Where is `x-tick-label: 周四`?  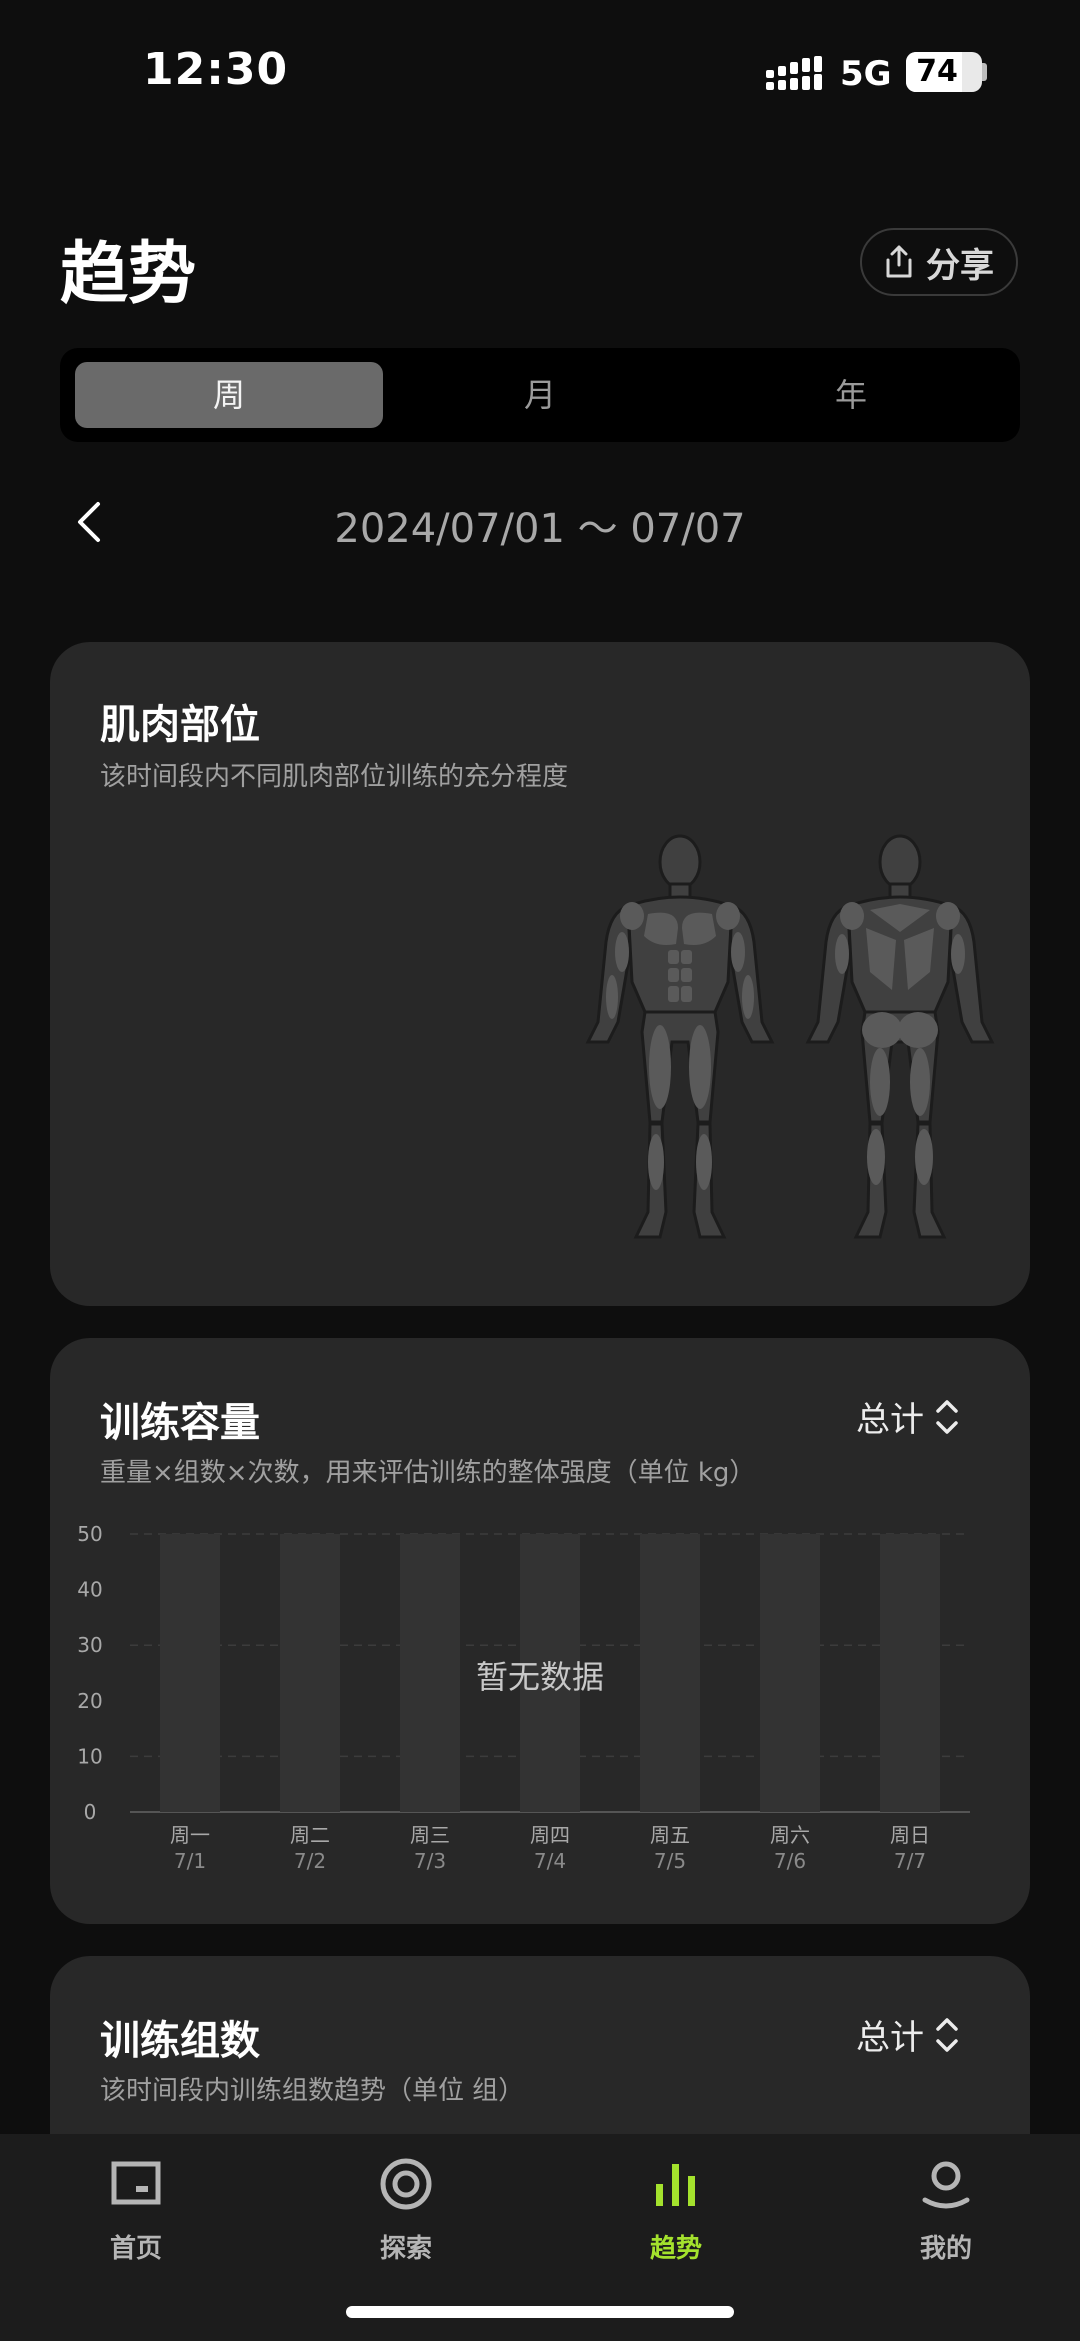 x-tick-label: 周四 is located at coordinates (550, 1835).